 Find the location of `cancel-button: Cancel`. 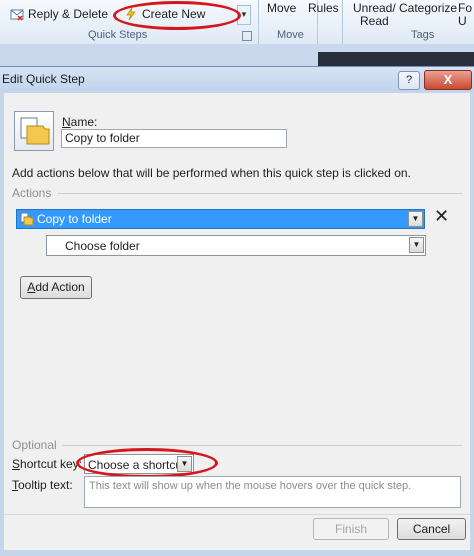

cancel-button: Cancel is located at coordinates (431, 529).